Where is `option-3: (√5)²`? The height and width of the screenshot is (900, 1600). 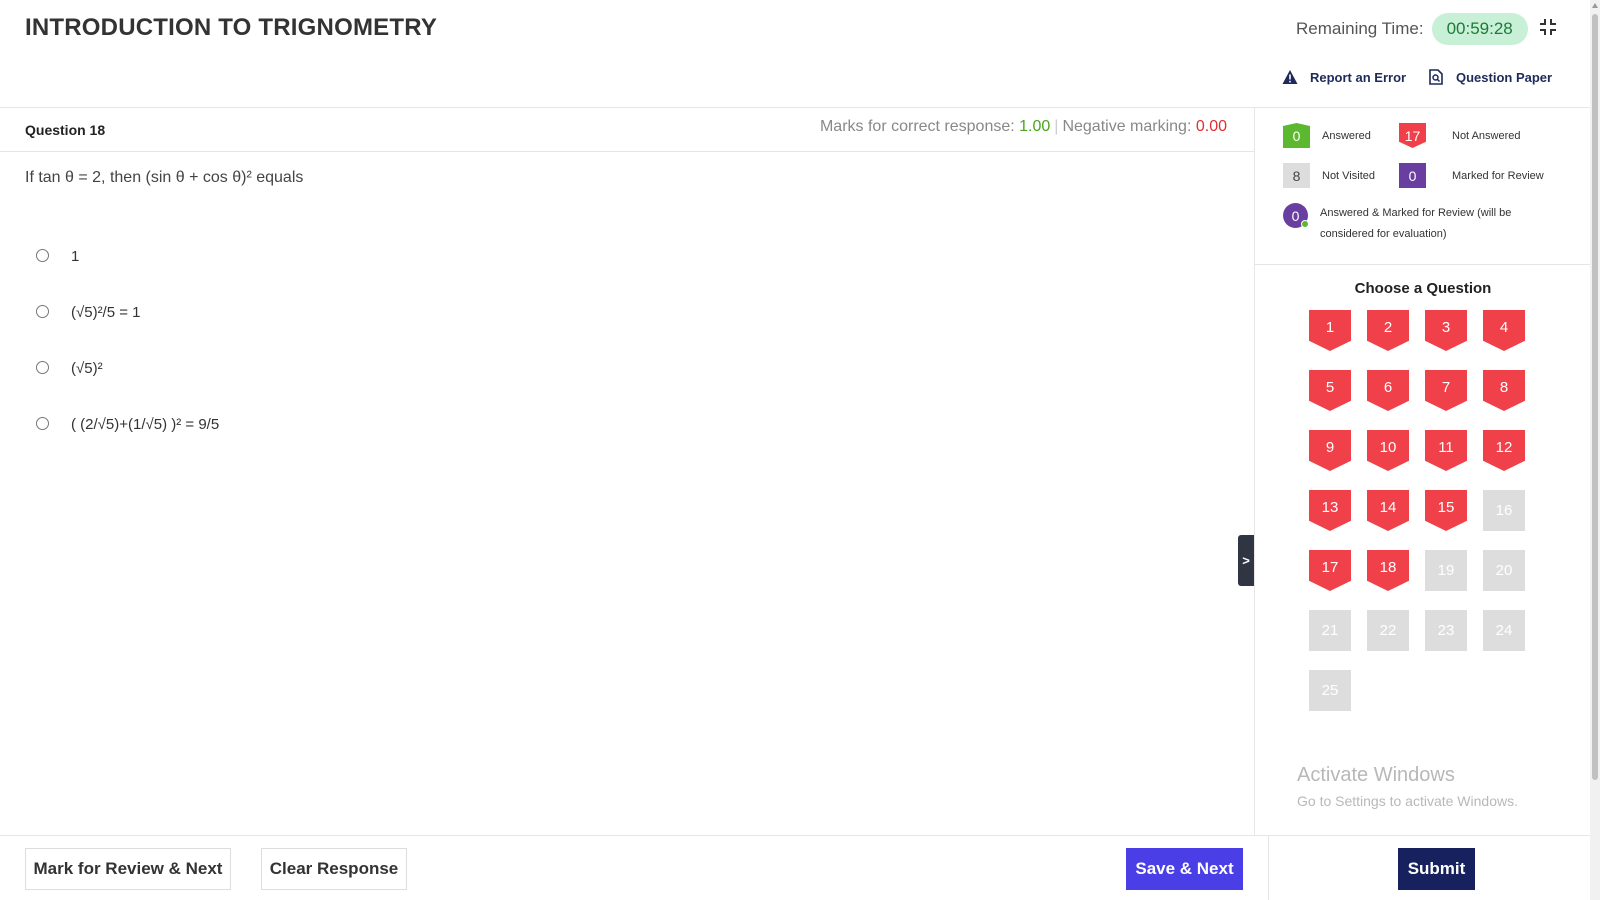 option-3: (√5)² is located at coordinates (127, 368).